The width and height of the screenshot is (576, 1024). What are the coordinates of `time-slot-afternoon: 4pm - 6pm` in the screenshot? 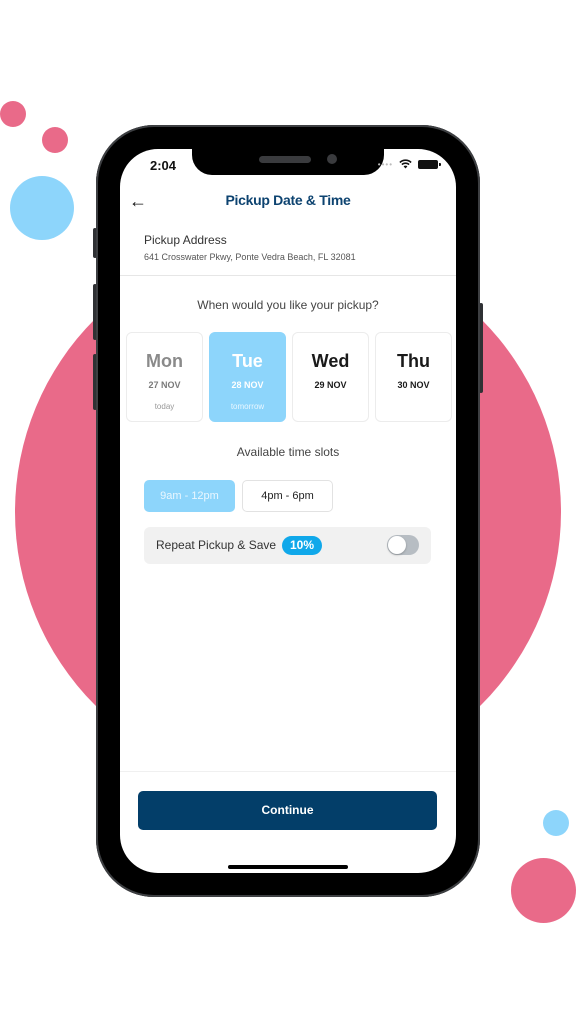 It's located at (287, 496).